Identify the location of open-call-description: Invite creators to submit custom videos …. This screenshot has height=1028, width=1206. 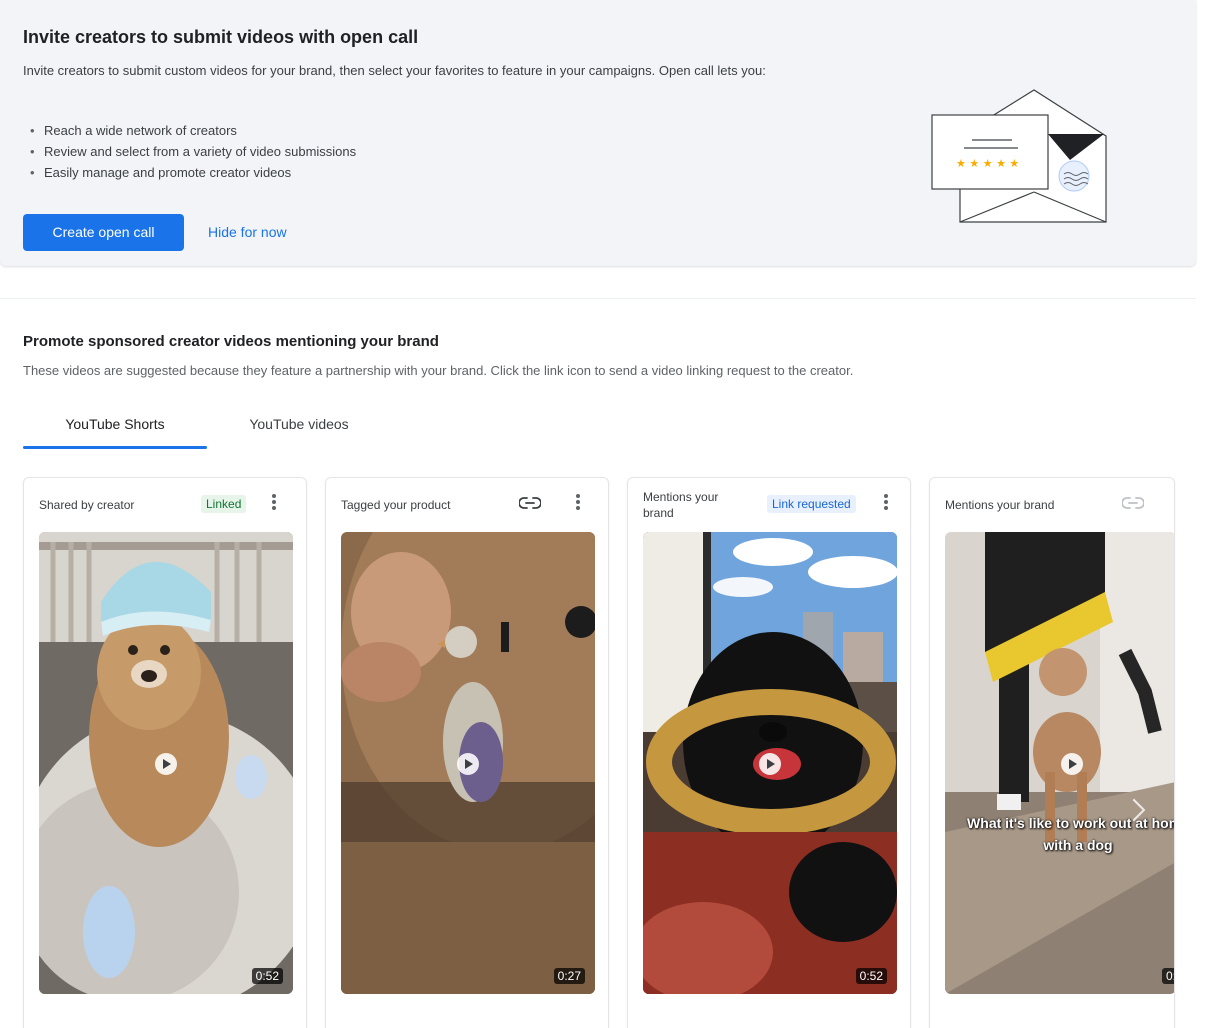
(394, 70).